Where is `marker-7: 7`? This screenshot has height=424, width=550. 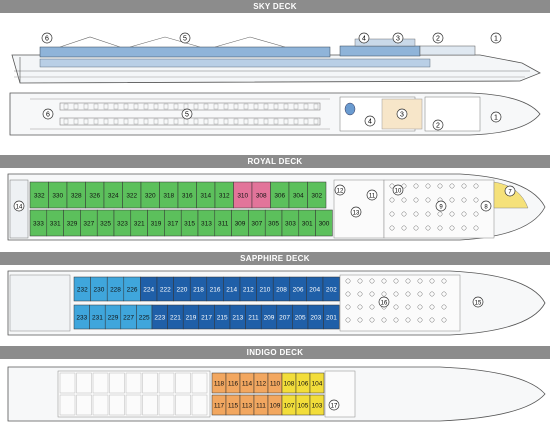
marker-7: 7 is located at coordinates (510, 191).